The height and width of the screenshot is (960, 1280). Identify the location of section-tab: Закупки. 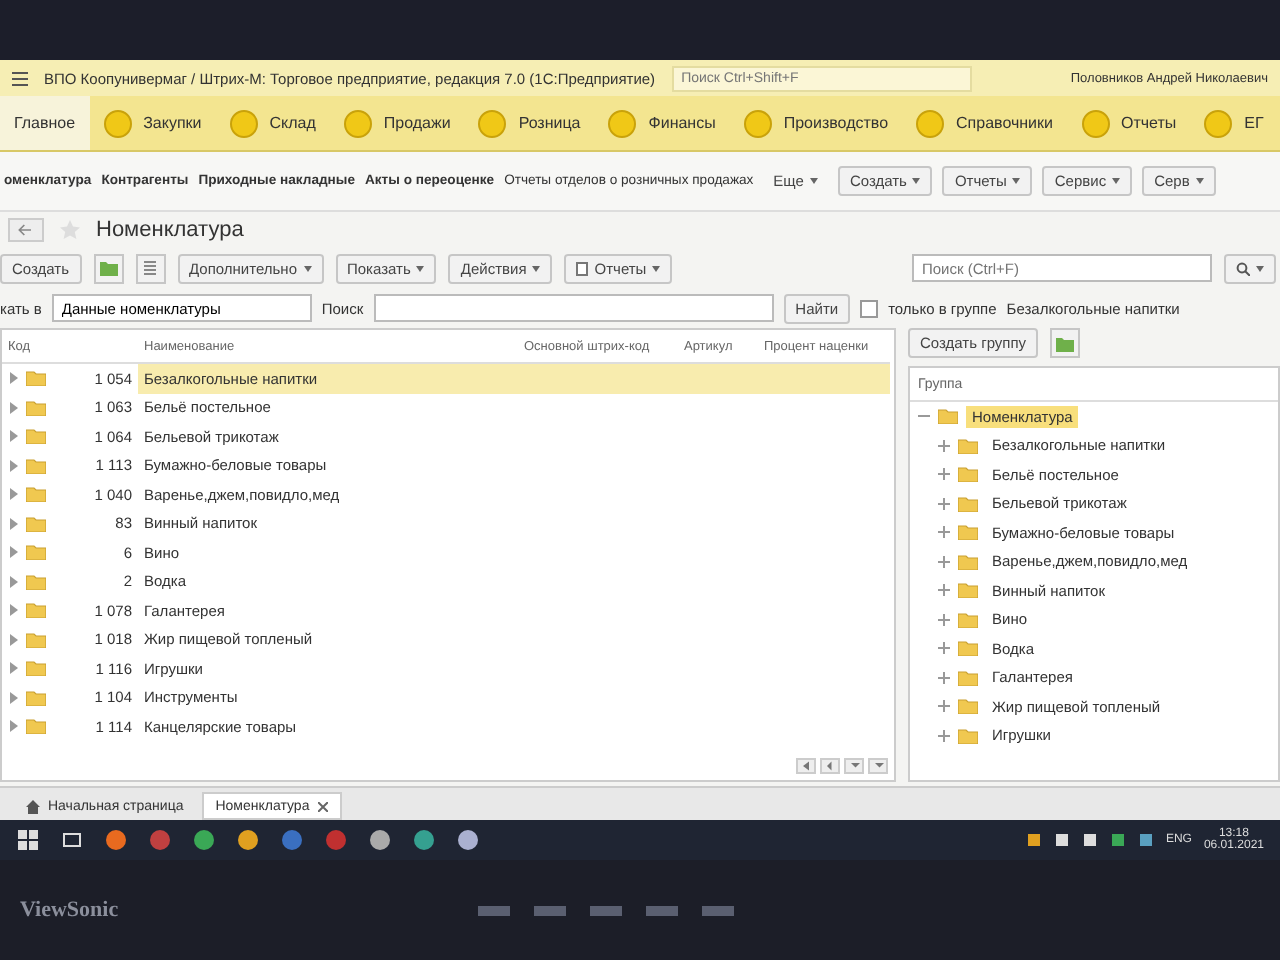
(152, 123).